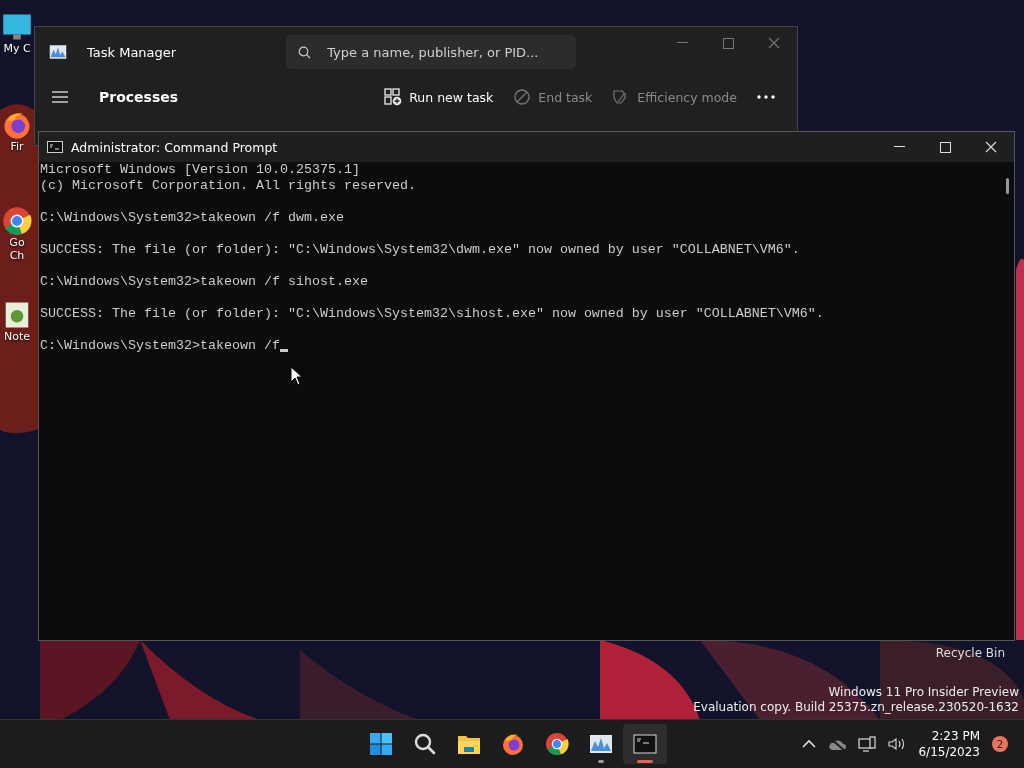  Describe the element at coordinates (1000, 744) in the screenshot. I see `notification-badge: 2` at that location.